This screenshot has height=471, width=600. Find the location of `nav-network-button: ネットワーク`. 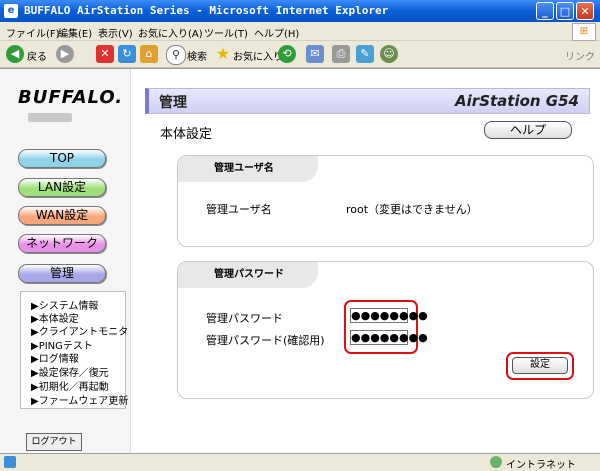

nav-network-button: ネットワーク is located at coordinates (62, 243).